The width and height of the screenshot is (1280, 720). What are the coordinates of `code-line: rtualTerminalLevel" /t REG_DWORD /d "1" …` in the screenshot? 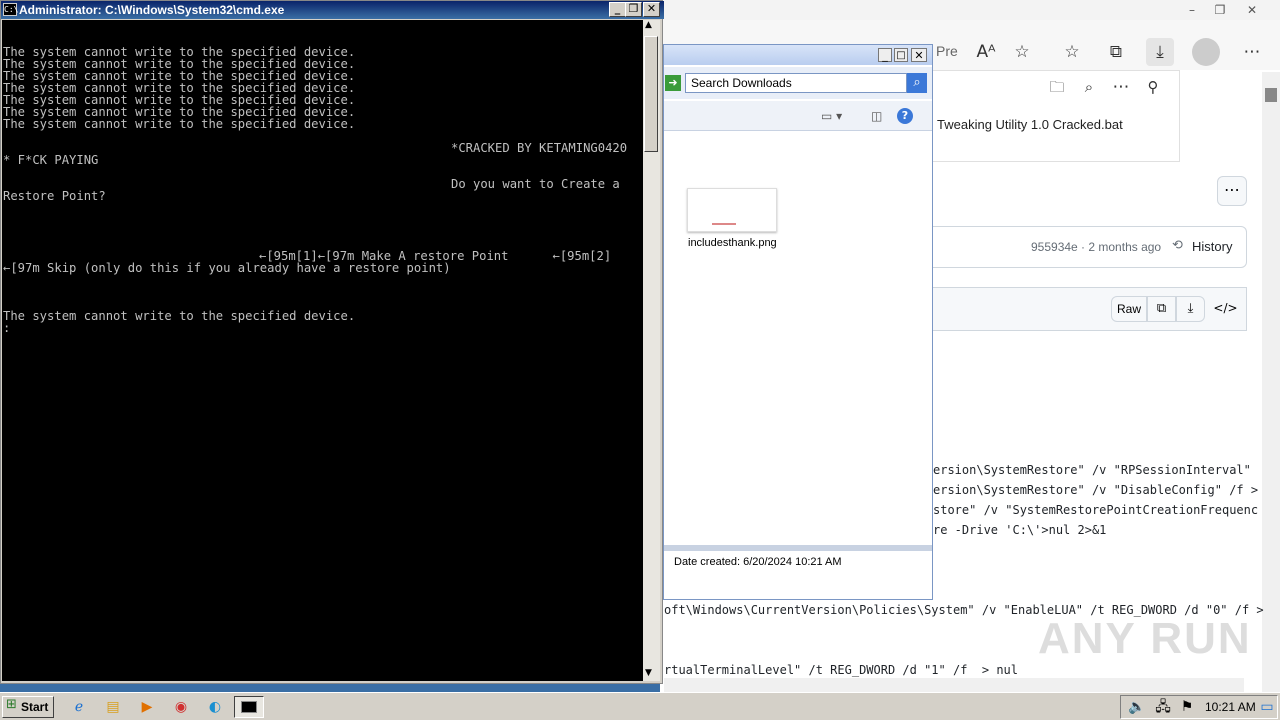 It's located at (841, 670).